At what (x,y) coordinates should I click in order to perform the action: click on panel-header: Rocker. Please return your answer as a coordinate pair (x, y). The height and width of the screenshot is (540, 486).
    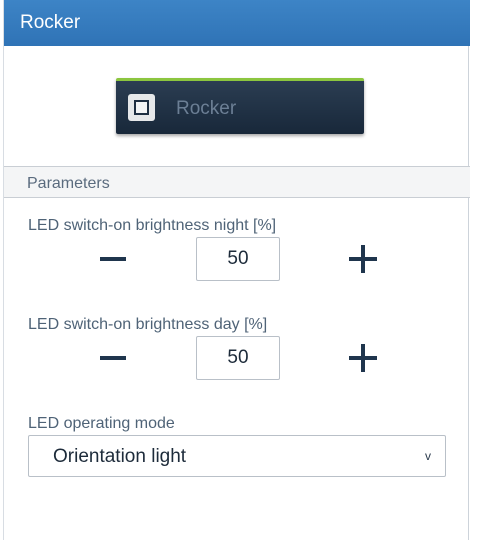
    Looking at the image, I should click on (237, 23).